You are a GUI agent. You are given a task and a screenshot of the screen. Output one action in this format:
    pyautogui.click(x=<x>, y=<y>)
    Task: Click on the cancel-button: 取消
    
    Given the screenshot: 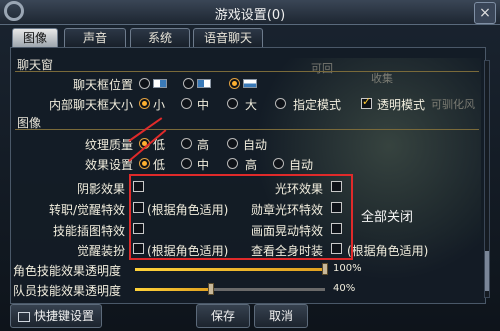 What is the action you would take?
    pyautogui.click(x=281, y=316)
    